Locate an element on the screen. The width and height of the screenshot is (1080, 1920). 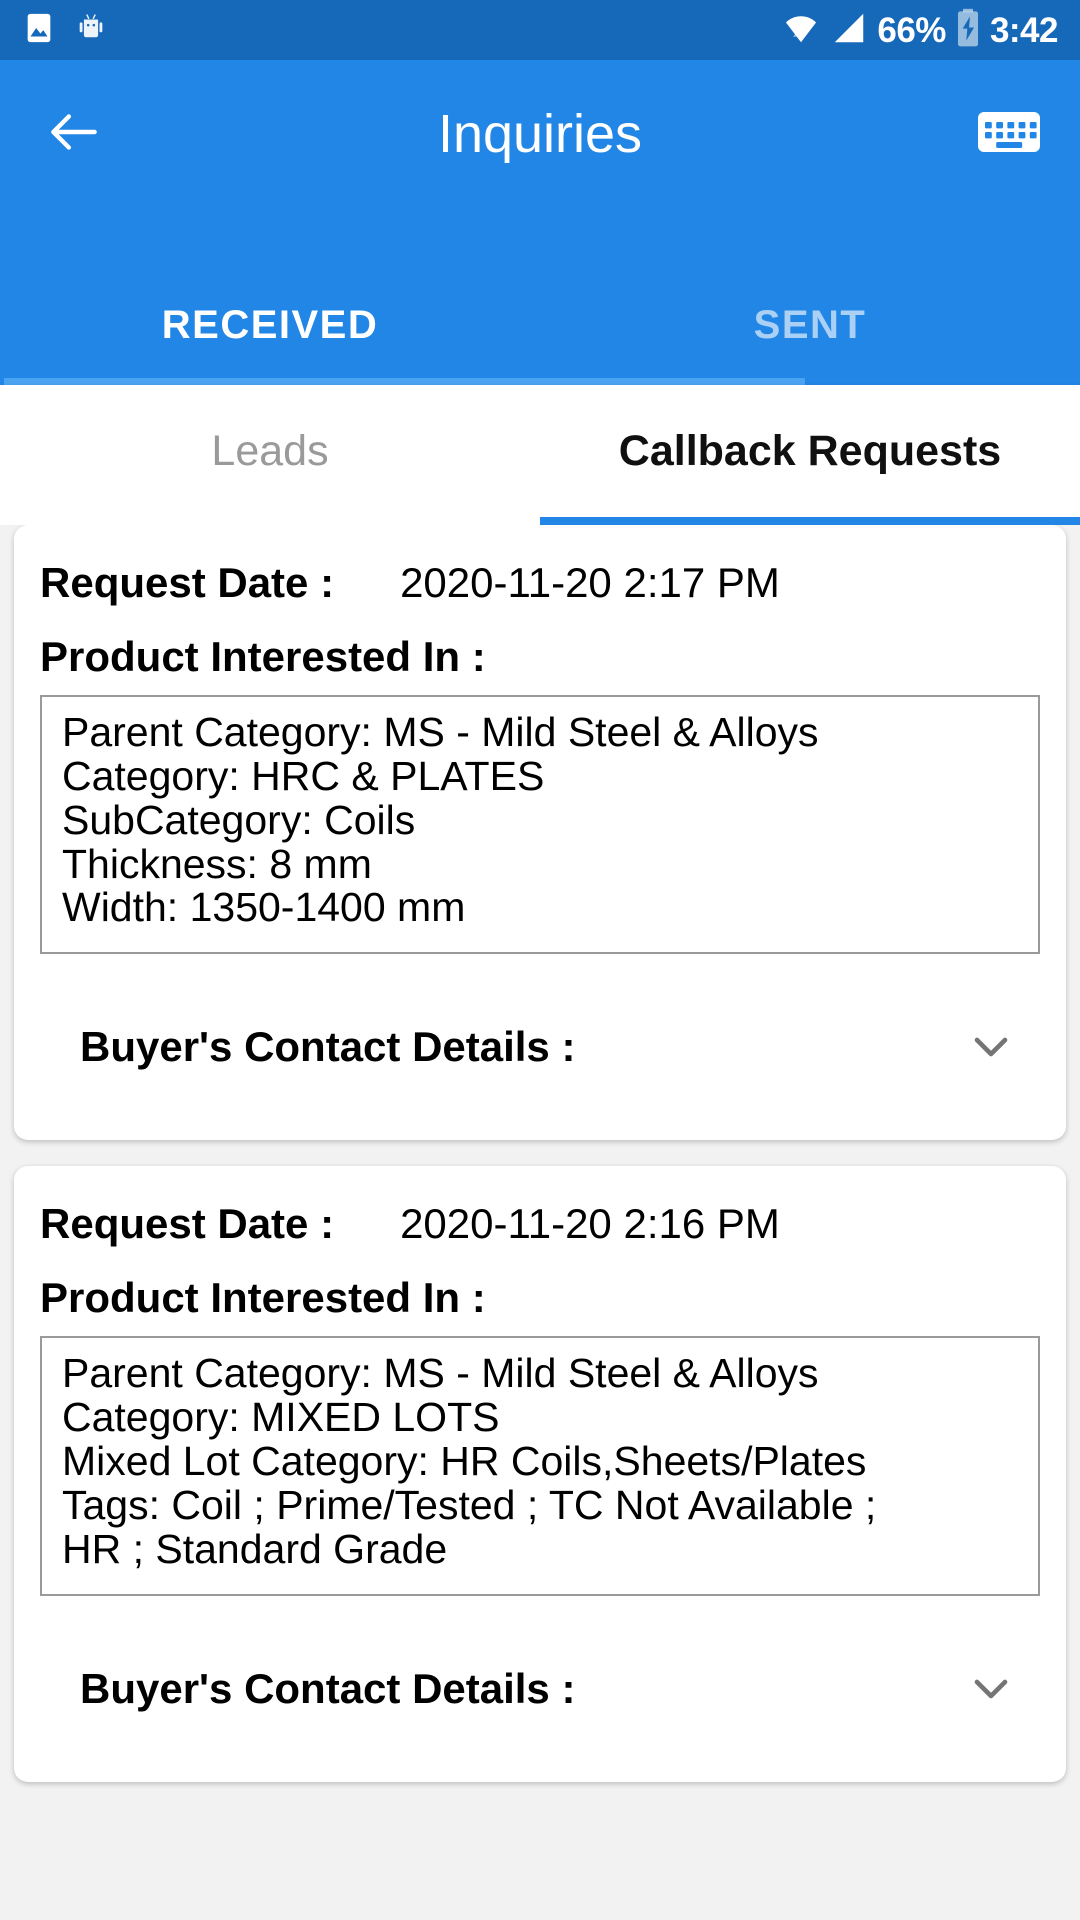
app-bar-top-row: Inquiries is located at coordinates (540, 134).